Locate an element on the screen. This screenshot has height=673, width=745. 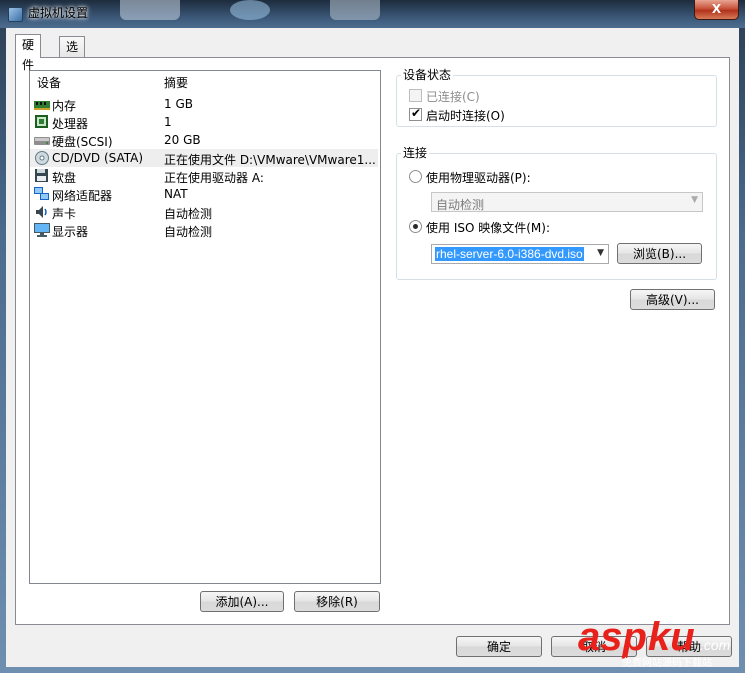
title-bar: 虚拟机设置 X is located at coordinates (372, 14).